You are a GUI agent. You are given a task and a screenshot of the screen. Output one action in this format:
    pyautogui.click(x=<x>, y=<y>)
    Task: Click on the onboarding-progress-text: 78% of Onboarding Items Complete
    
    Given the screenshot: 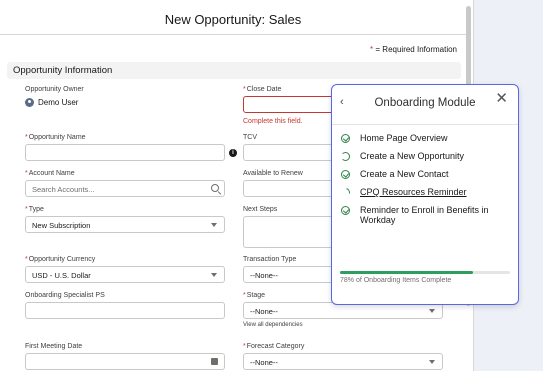 What is the action you would take?
    pyautogui.click(x=396, y=280)
    